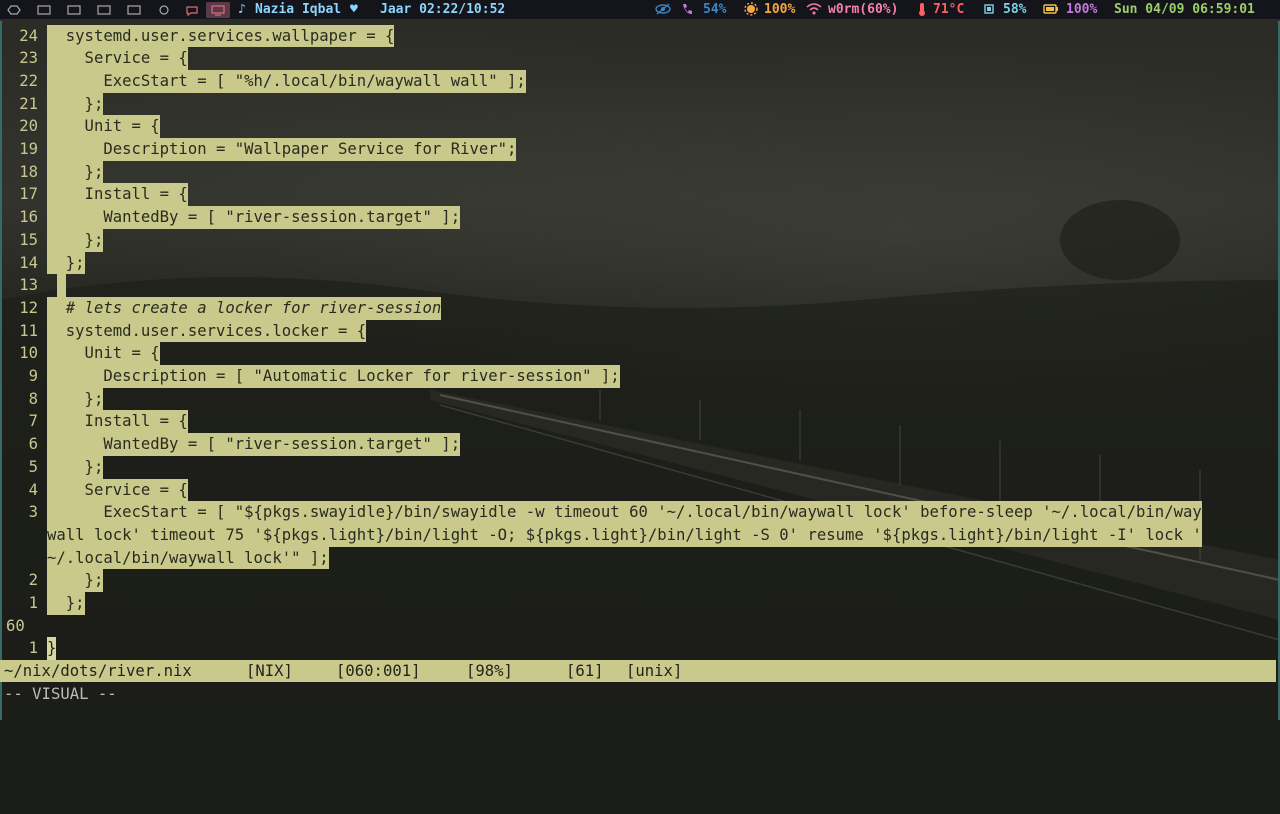 The height and width of the screenshot is (814, 1280). What do you see at coordinates (44, 10) in the screenshot?
I see `workspace-2-icon` at bounding box center [44, 10].